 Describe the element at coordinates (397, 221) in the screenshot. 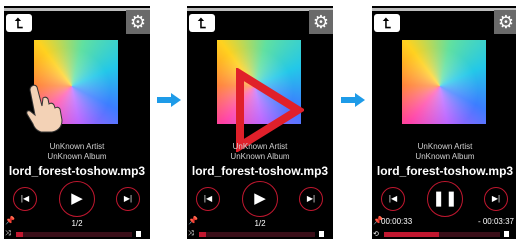

I see `elapsed-time: 00:00:33` at that location.